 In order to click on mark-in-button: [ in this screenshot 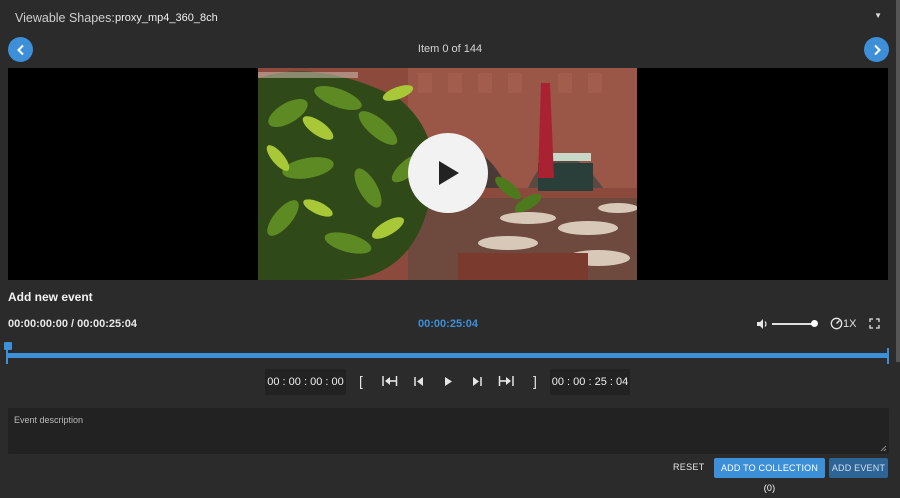, I will do `click(361, 381)`.